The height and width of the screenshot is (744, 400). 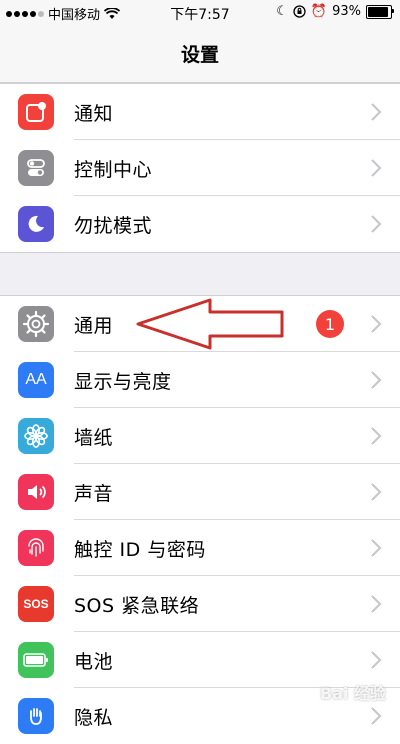 What do you see at coordinates (210, 324) in the screenshot?
I see `annotation-arrow` at bounding box center [210, 324].